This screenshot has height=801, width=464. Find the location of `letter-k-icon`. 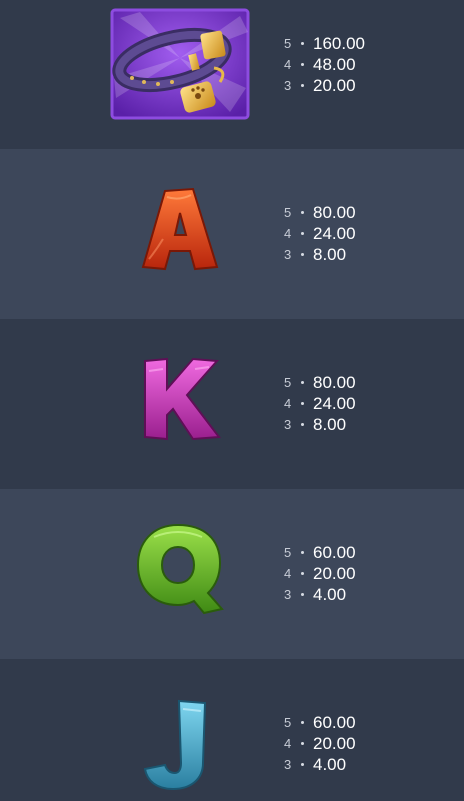

letter-k-icon is located at coordinates (180, 399).